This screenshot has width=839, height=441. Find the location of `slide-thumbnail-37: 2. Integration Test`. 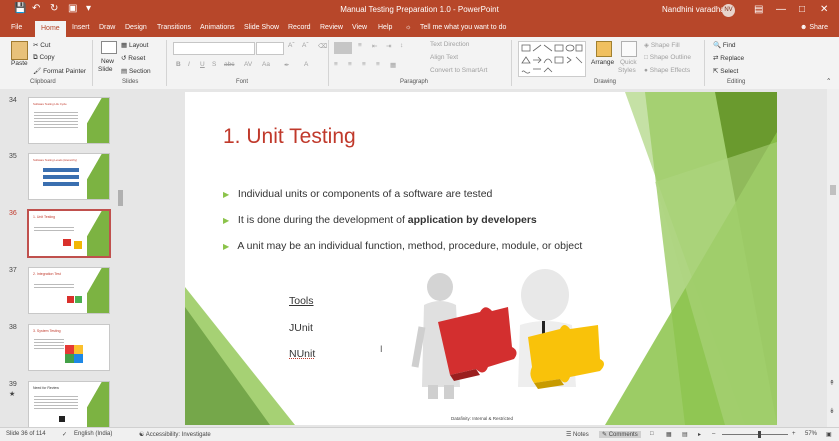

slide-thumbnail-37: 2. Integration Test is located at coordinates (69, 290).